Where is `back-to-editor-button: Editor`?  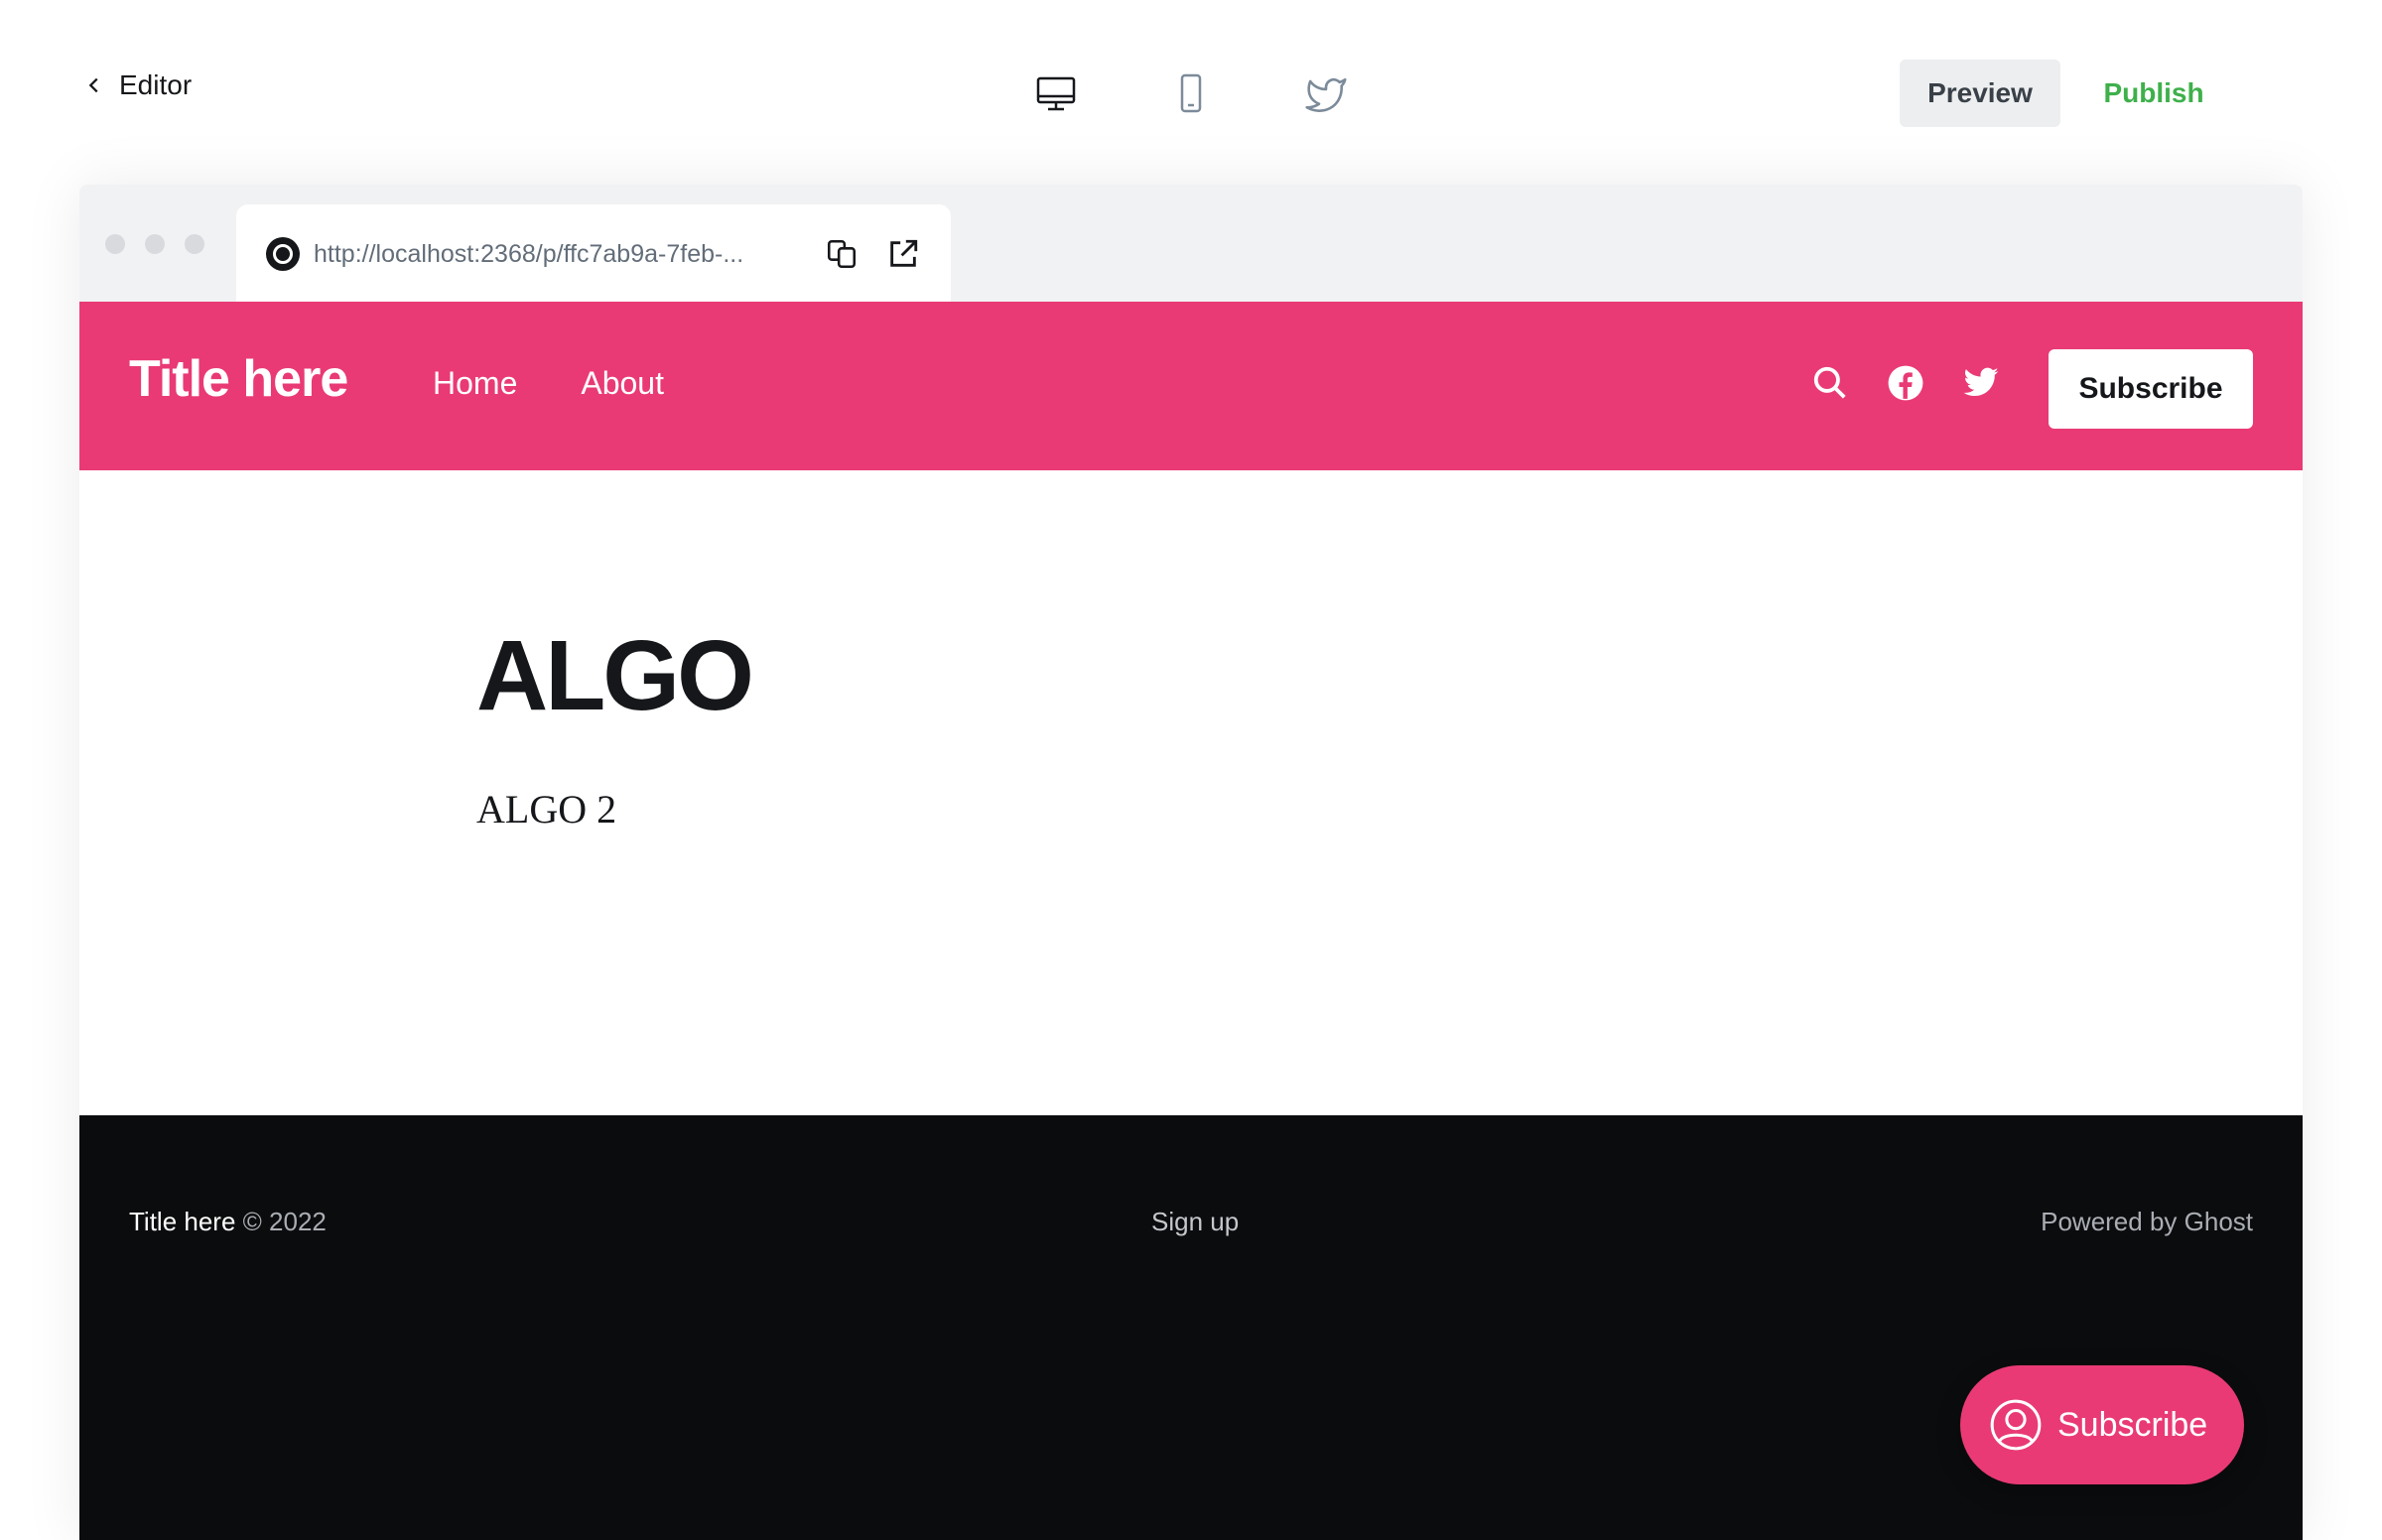 back-to-editor-button: Editor is located at coordinates (137, 85).